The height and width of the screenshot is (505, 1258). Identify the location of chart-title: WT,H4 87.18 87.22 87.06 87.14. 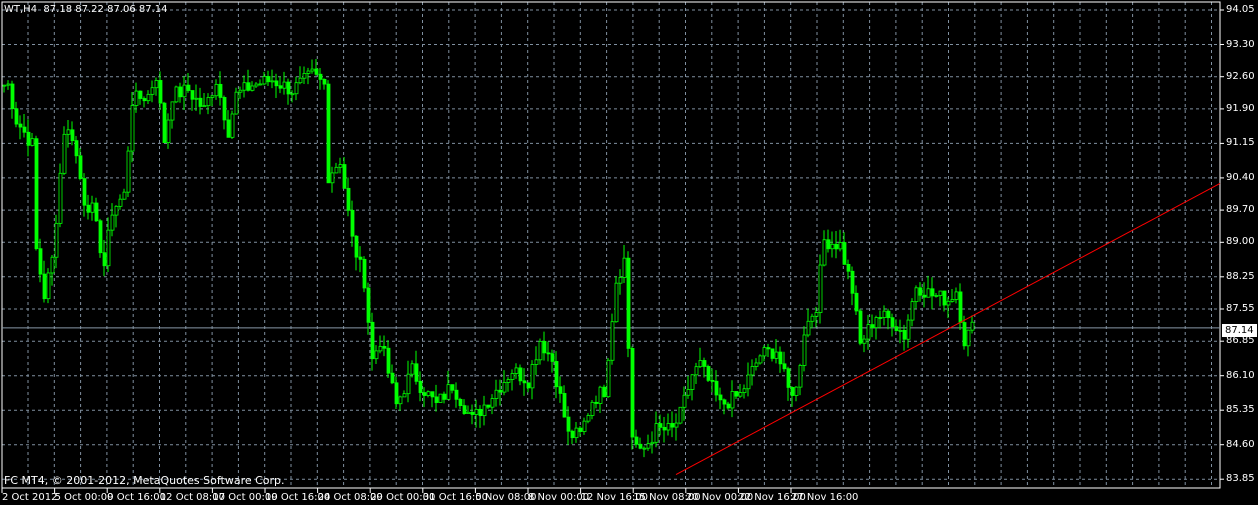
(86, 9).